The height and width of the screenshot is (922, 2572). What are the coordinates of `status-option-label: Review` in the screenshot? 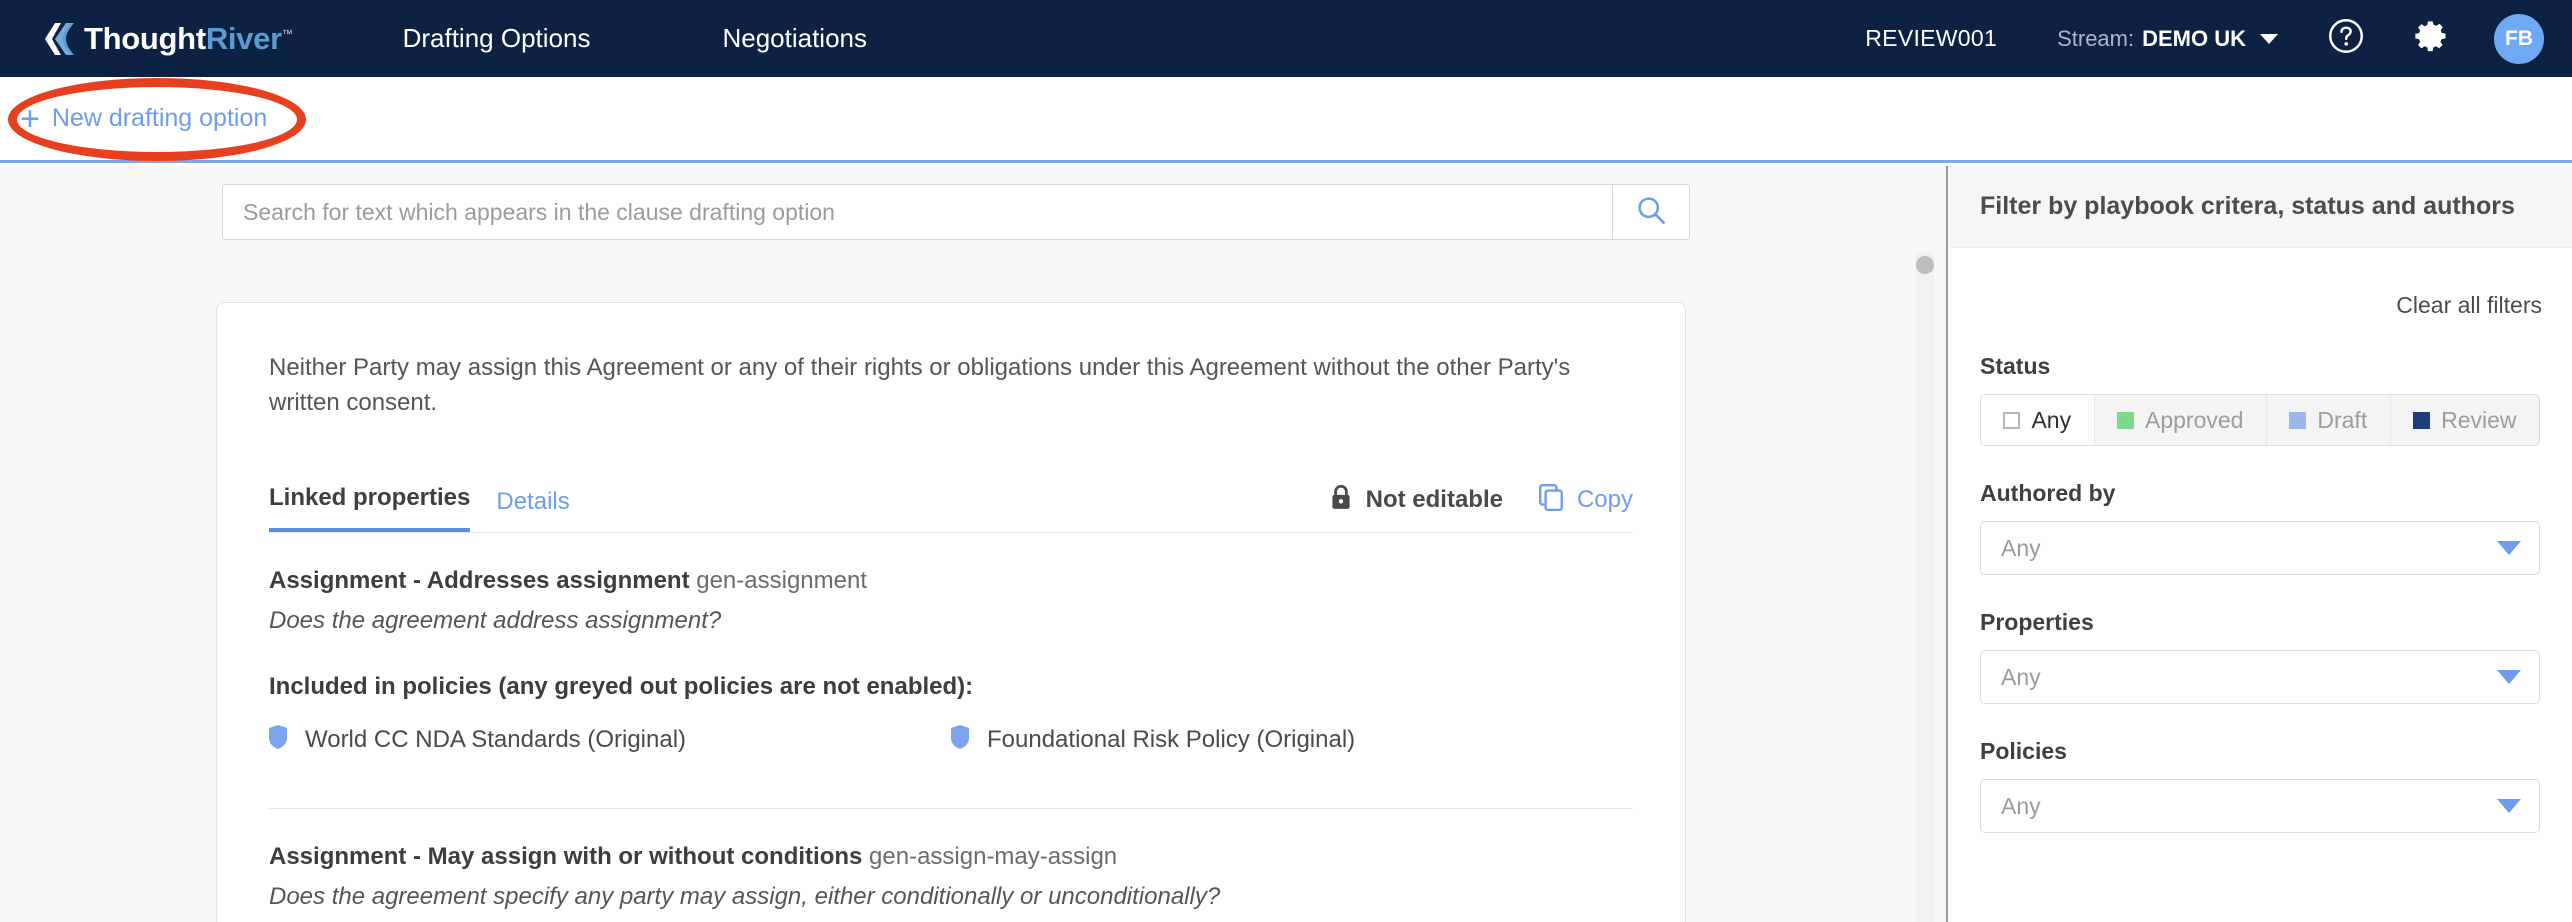 It's located at (2479, 419).